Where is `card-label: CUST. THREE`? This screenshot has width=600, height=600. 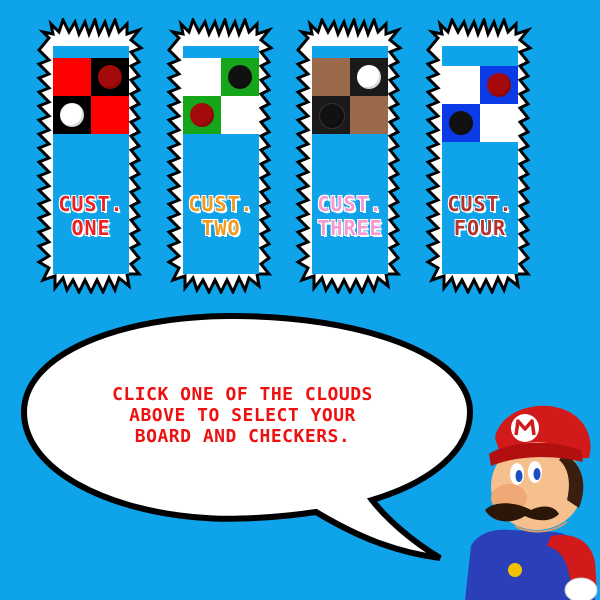 card-label: CUST. THREE is located at coordinates (350, 216).